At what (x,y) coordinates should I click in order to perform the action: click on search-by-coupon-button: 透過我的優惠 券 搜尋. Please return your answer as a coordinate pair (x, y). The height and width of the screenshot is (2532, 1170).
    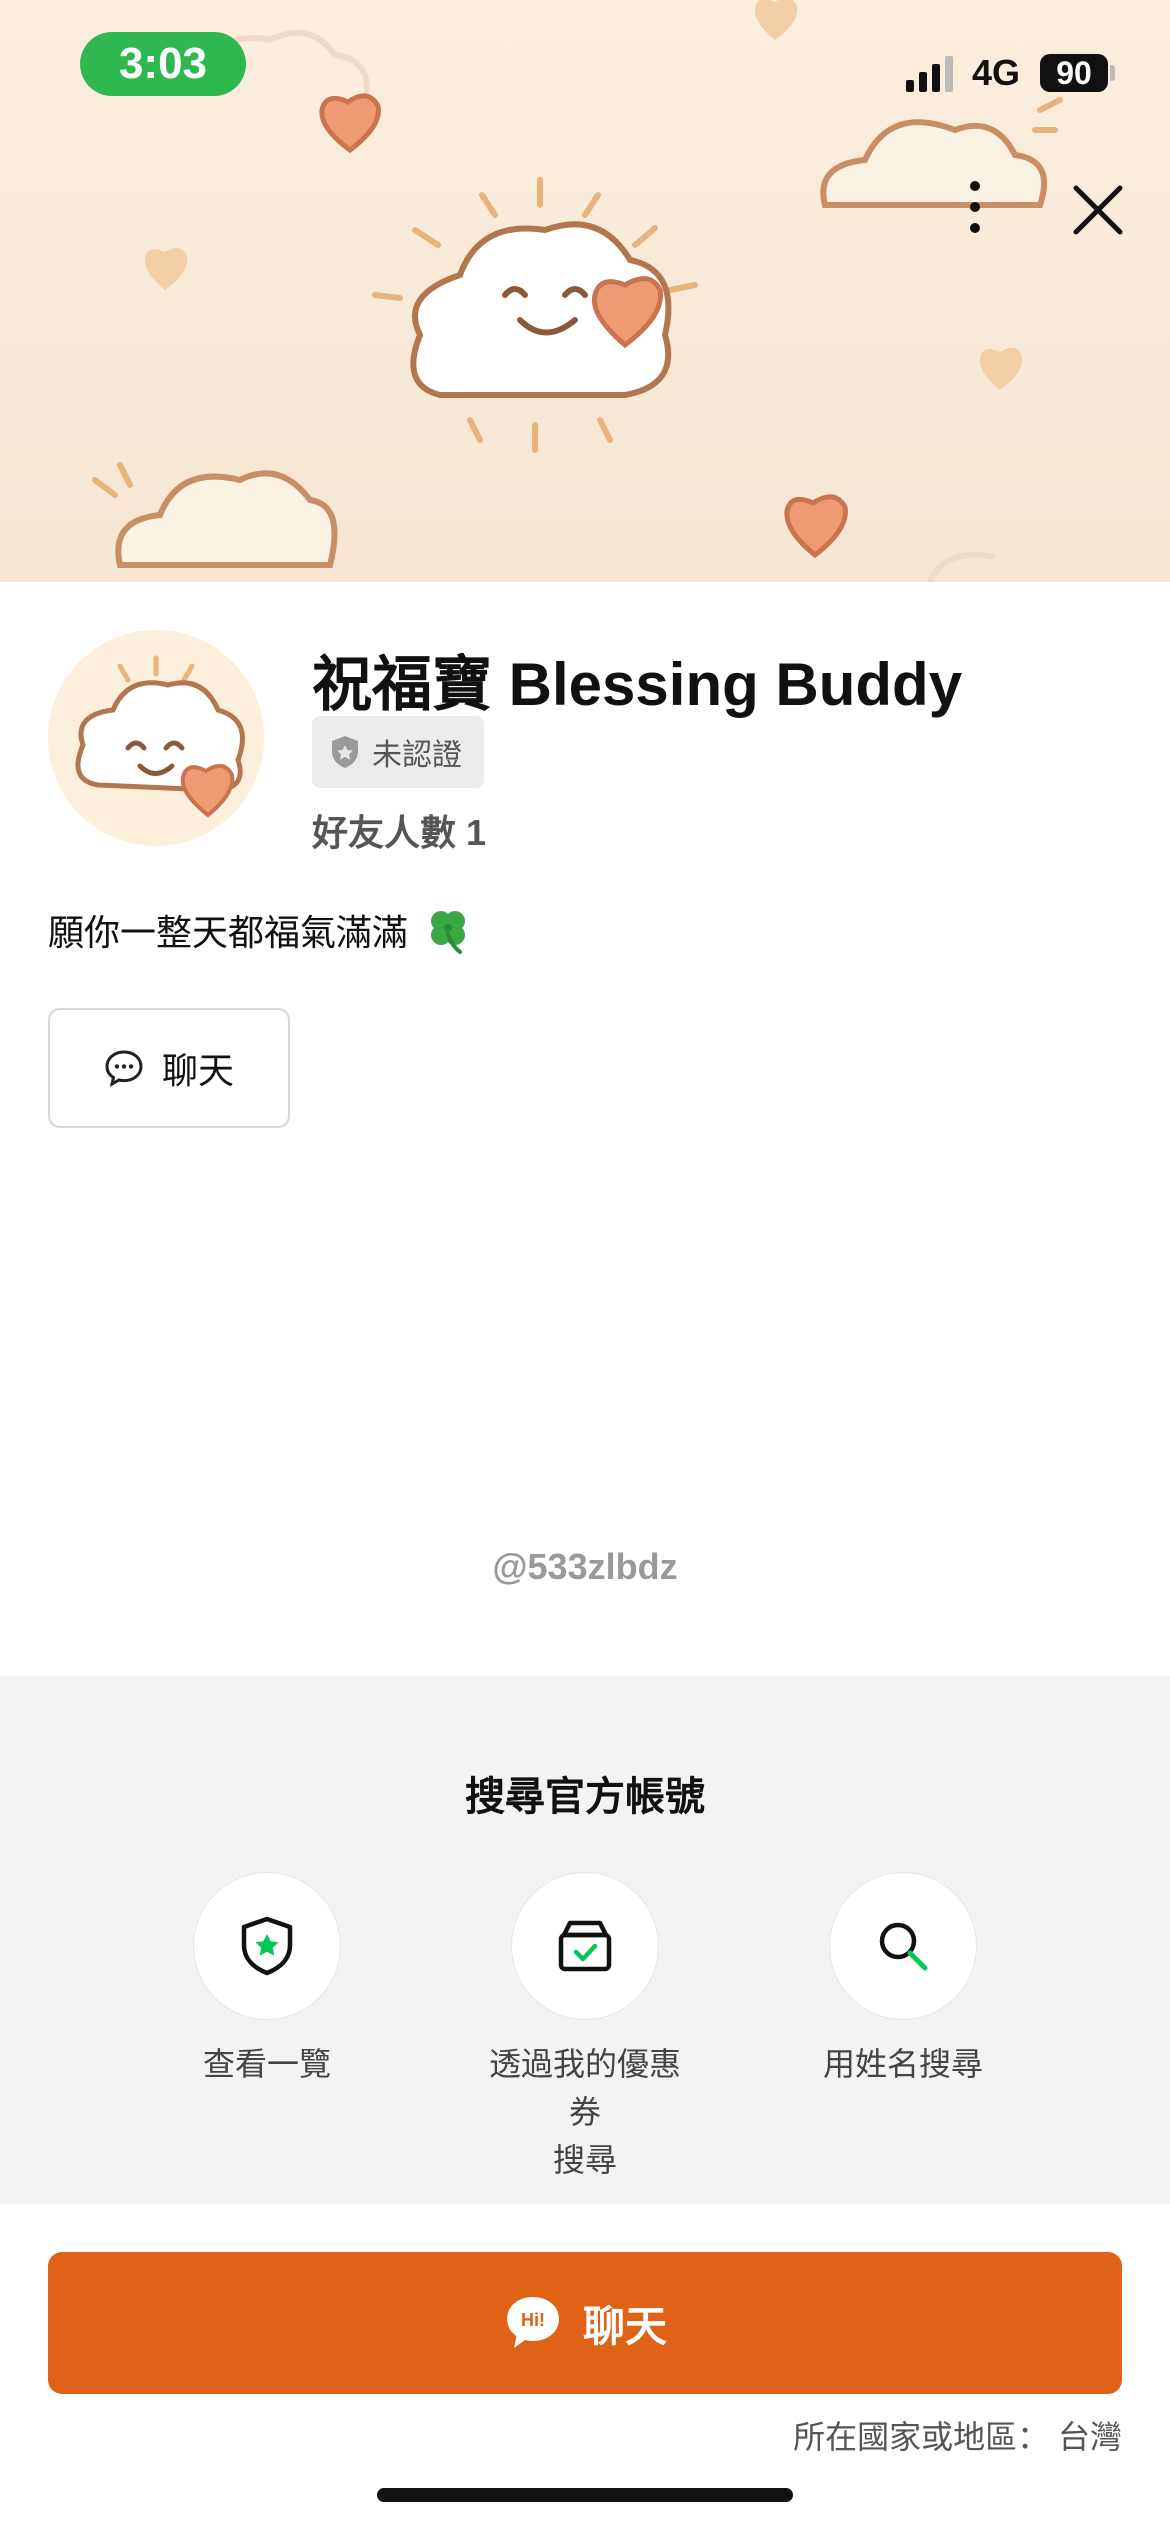
    Looking at the image, I should click on (585, 2028).